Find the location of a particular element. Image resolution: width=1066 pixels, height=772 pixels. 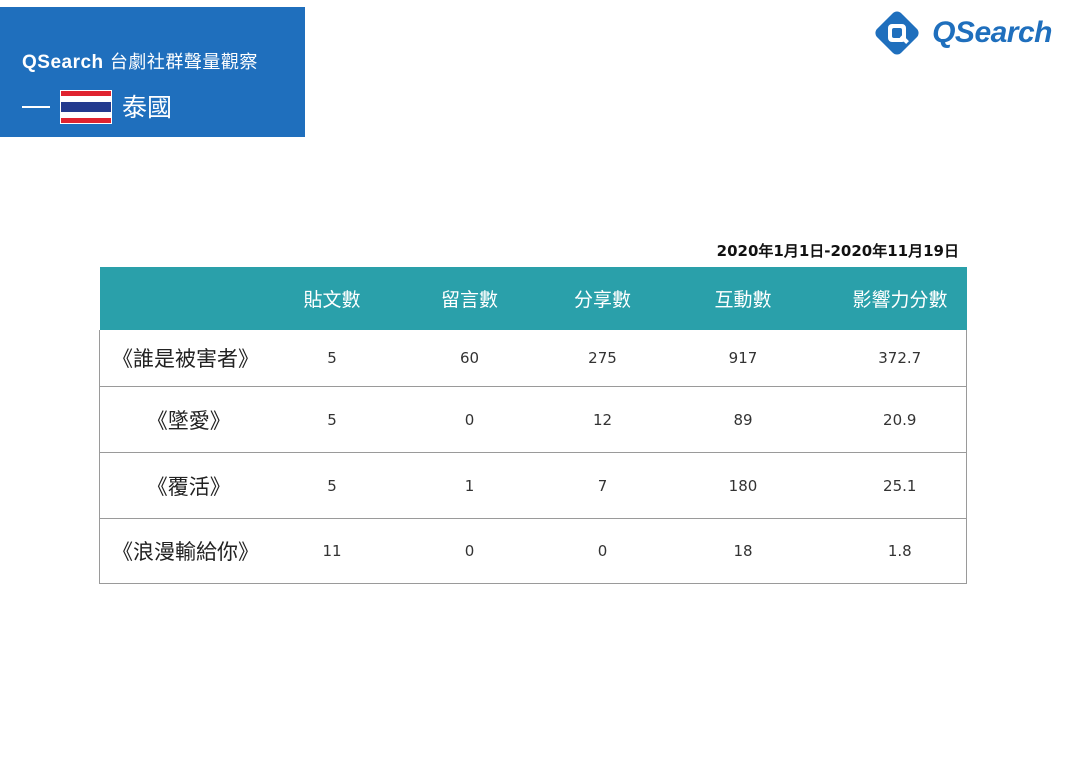

shares-count: 275 is located at coordinates (602, 358).